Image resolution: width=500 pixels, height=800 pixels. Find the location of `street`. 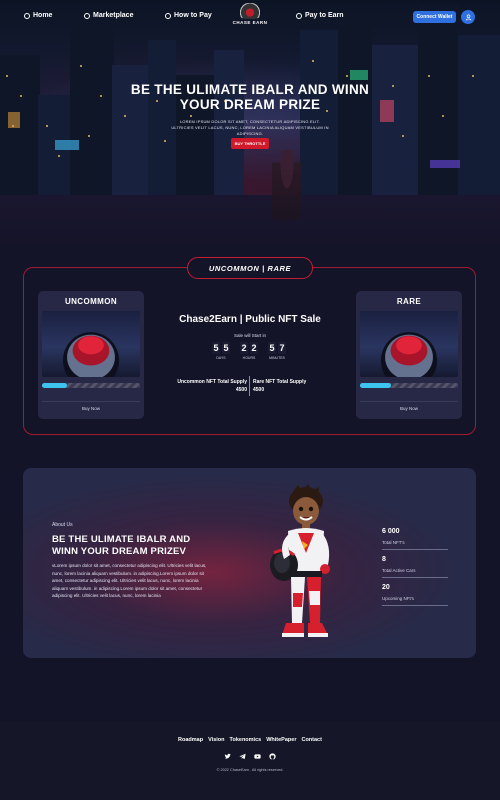

street is located at coordinates (250, 220).